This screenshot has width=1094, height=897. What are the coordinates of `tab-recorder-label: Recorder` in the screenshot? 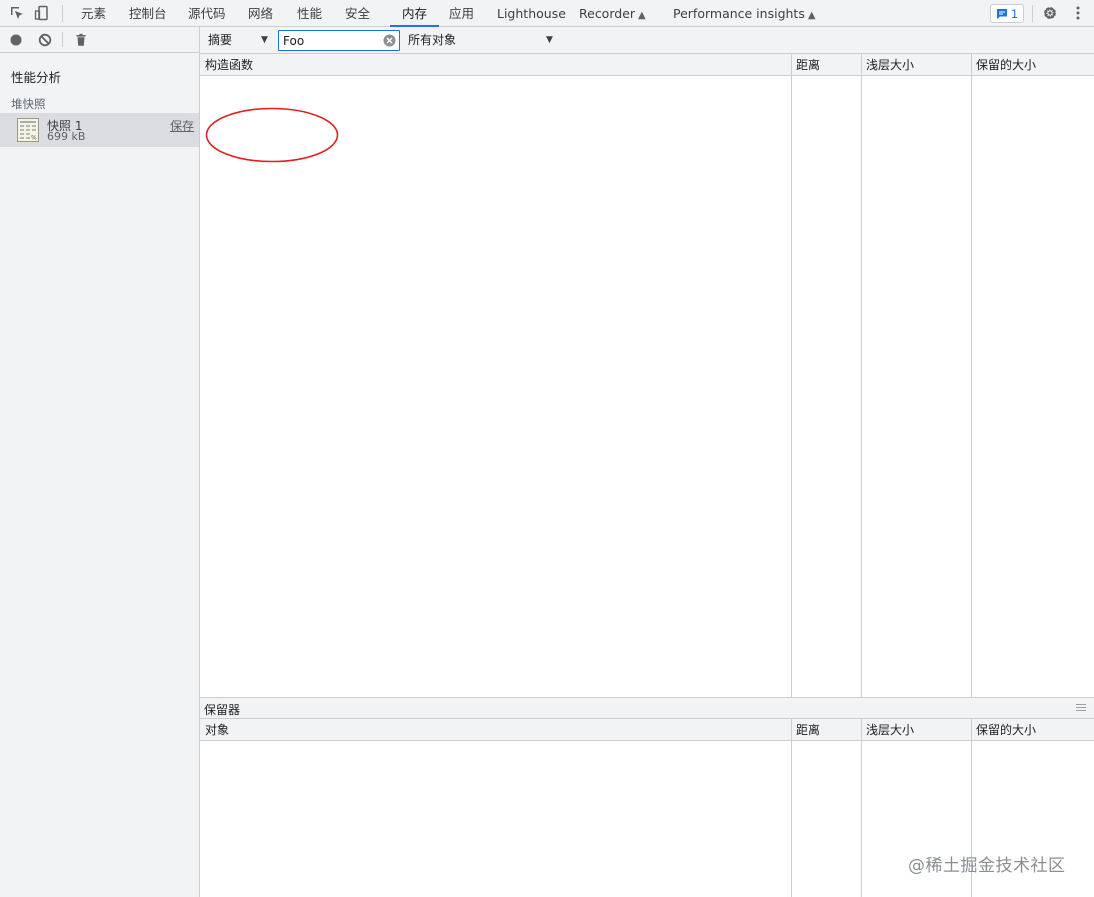 It's located at (607, 13).